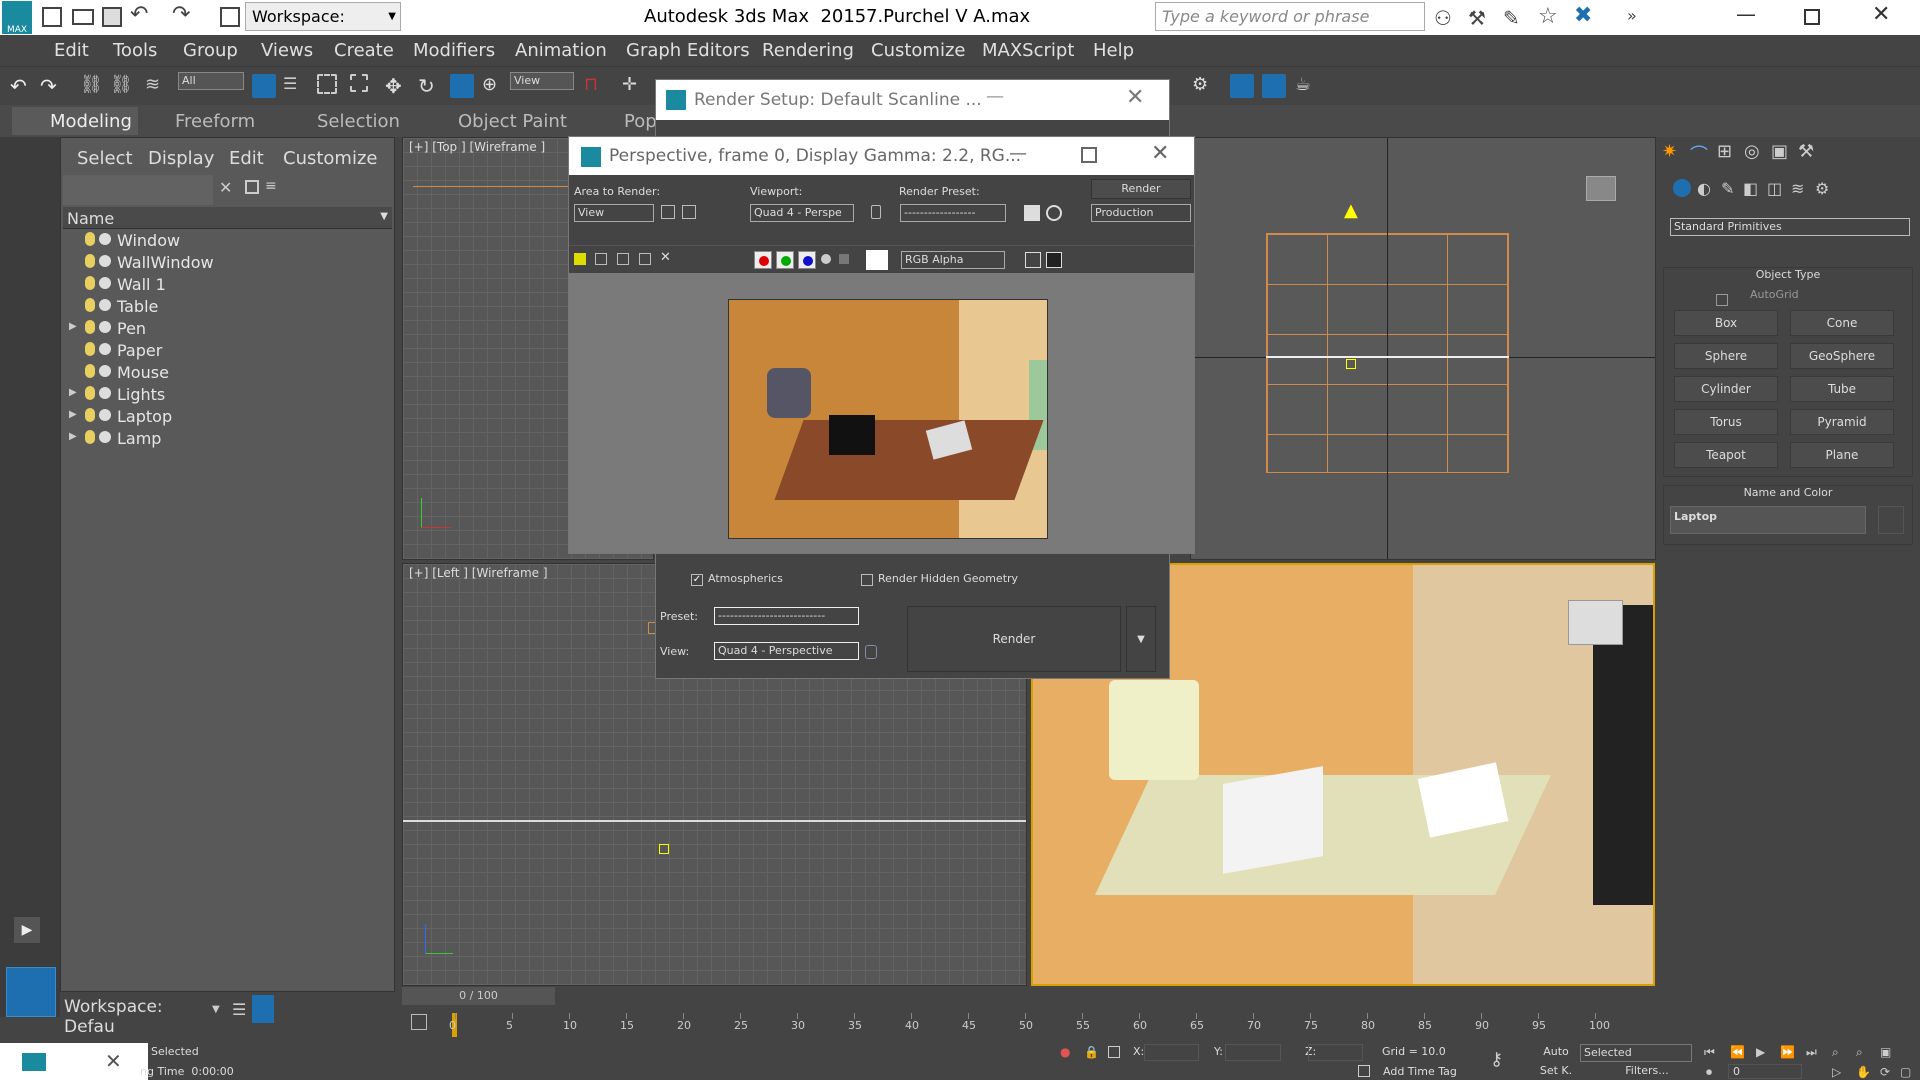  What do you see at coordinates (871, 652) in the screenshot?
I see `lock-view-icon` at bounding box center [871, 652].